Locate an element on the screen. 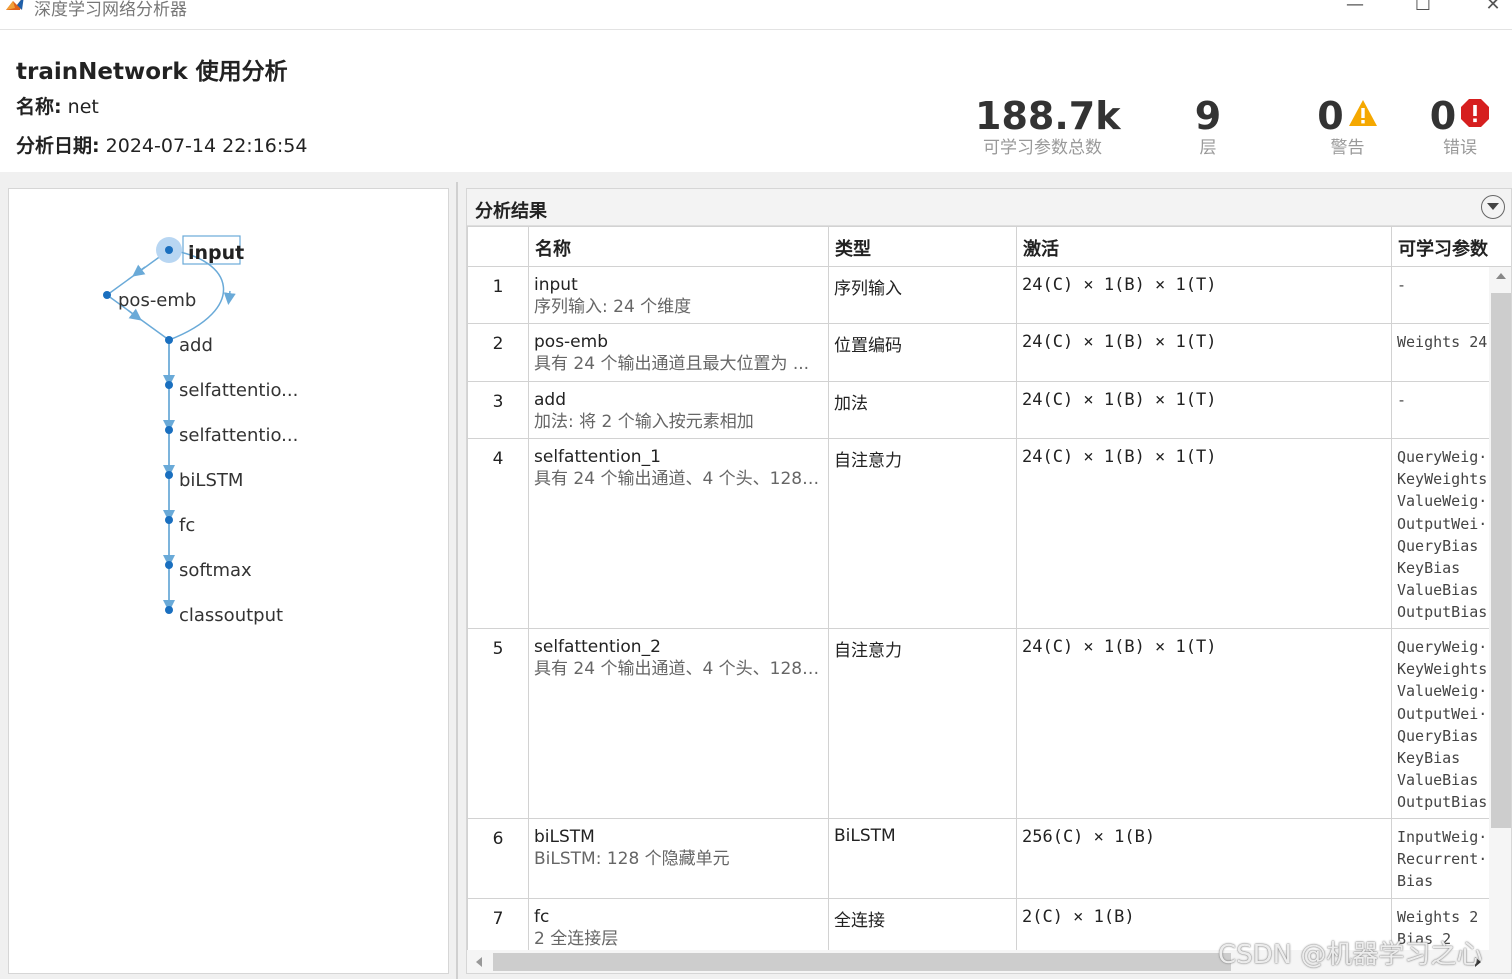 This screenshot has height=979, width=1512. warning-icon is located at coordinates (1362, 112).